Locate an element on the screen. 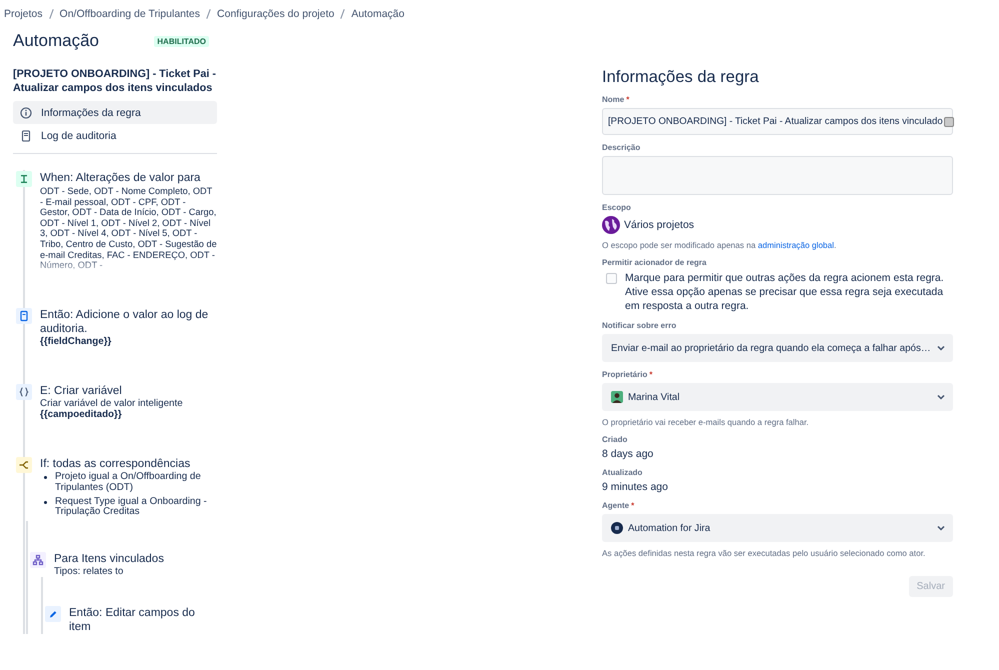 The height and width of the screenshot is (670, 999). variable-icon is located at coordinates (24, 392).